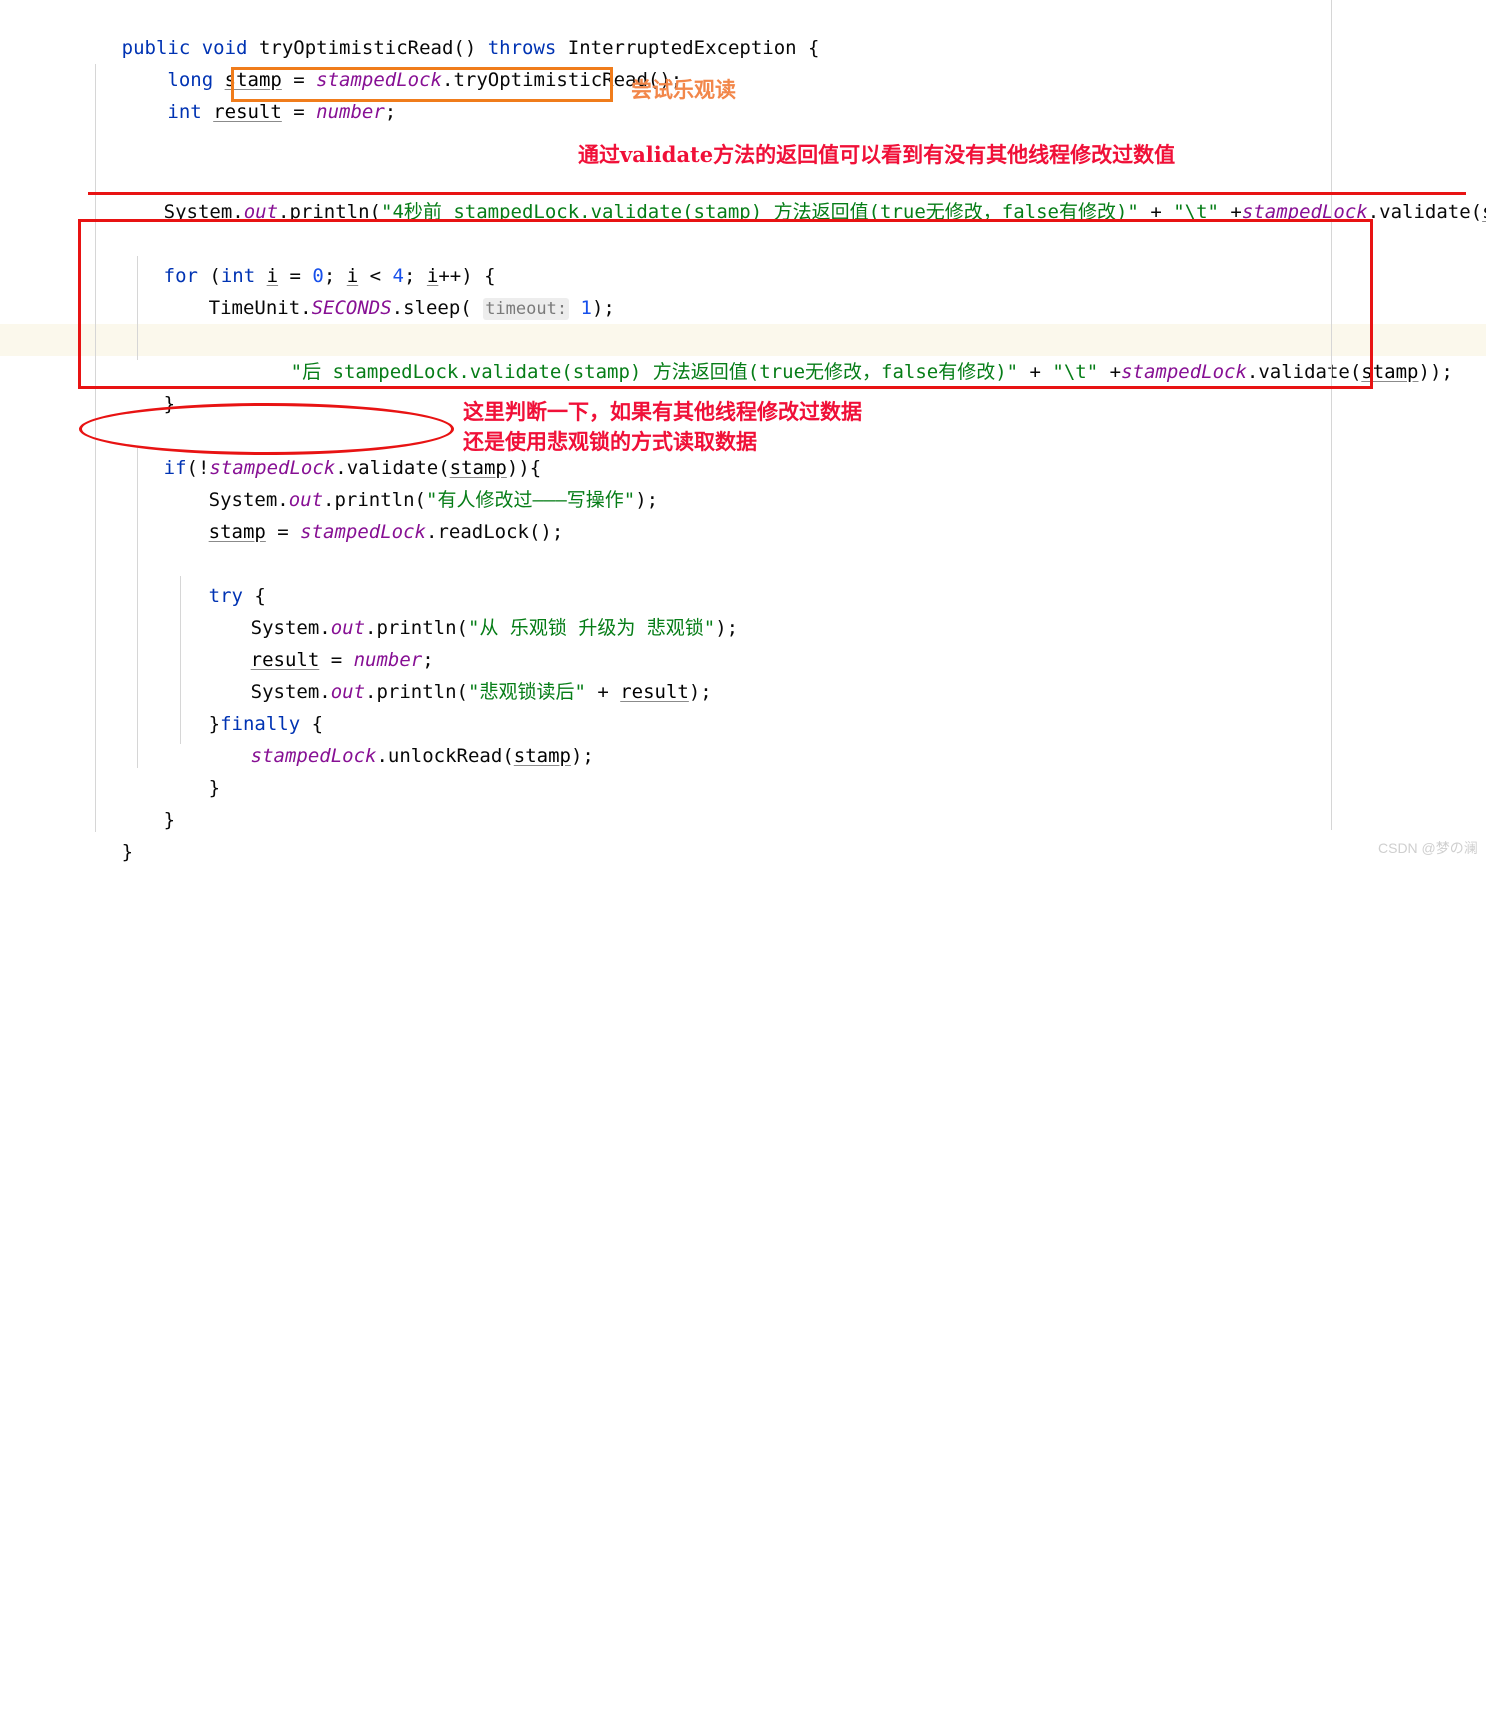 This screenshot has width=1486, height=1726. I want to click on annotation-note-check-modified: 这里判断一下，如果有其他线程修改过数据, so click(662, 411).